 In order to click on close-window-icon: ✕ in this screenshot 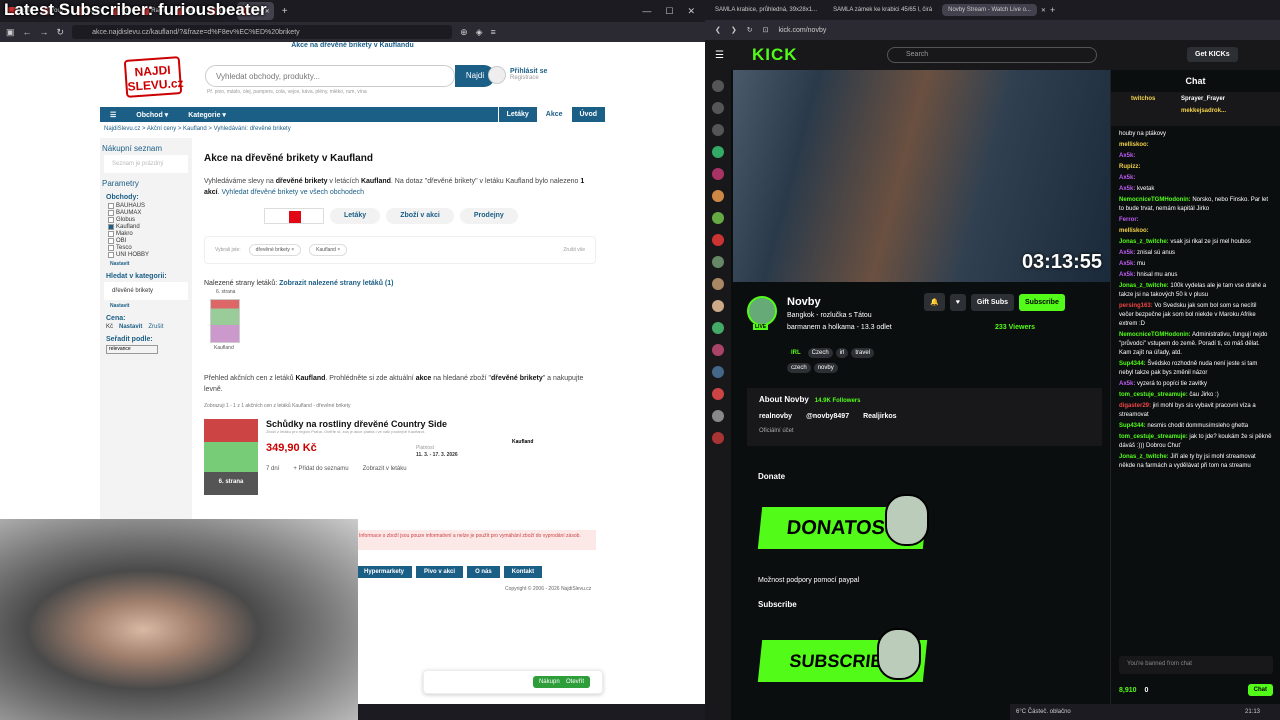, I will do `click(691, 11)`.